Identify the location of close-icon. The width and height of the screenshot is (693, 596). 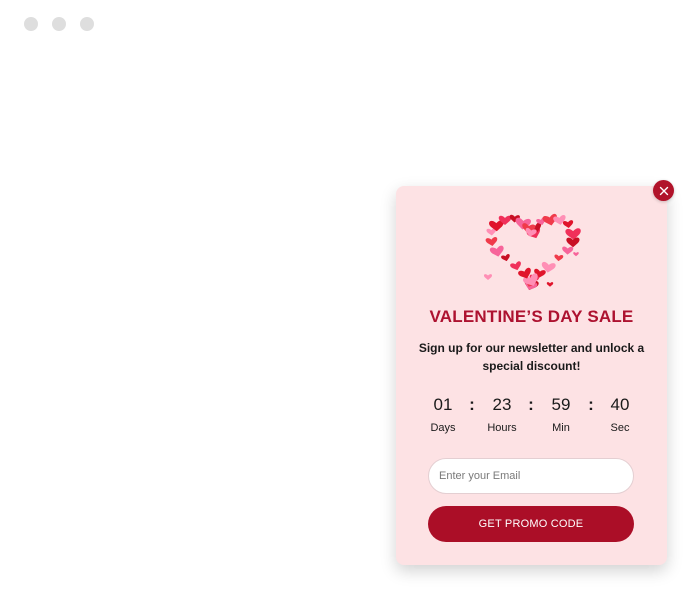
(663, 190).